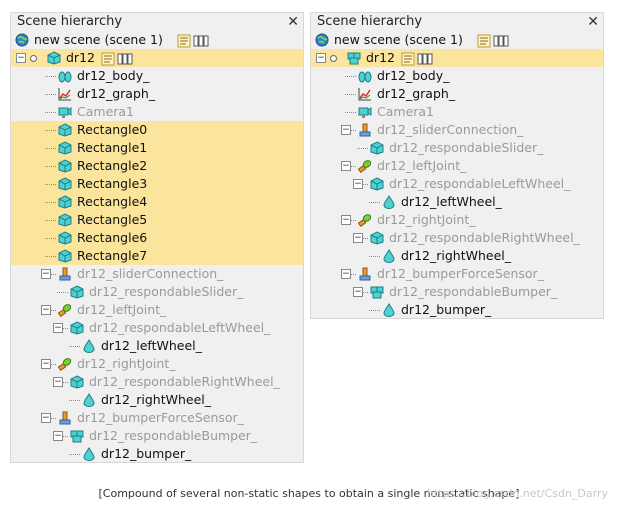  What do you see at coordinates (157, 202) in the screenshot?
I see `tree-row: Rectangle4` at bounding box center [157, 202].